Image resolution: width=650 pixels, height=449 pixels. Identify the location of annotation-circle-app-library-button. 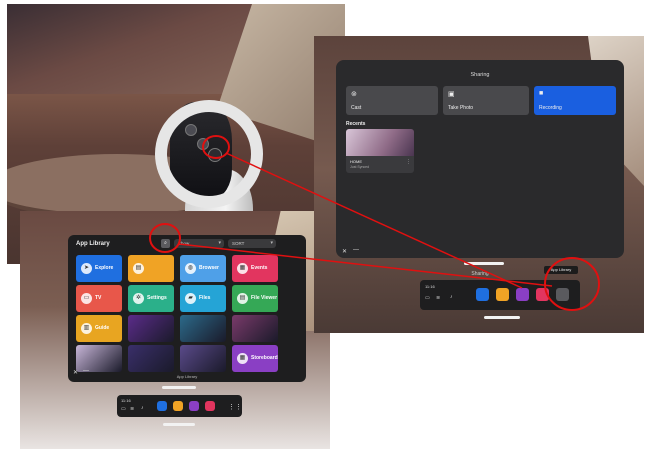
(572, 284).